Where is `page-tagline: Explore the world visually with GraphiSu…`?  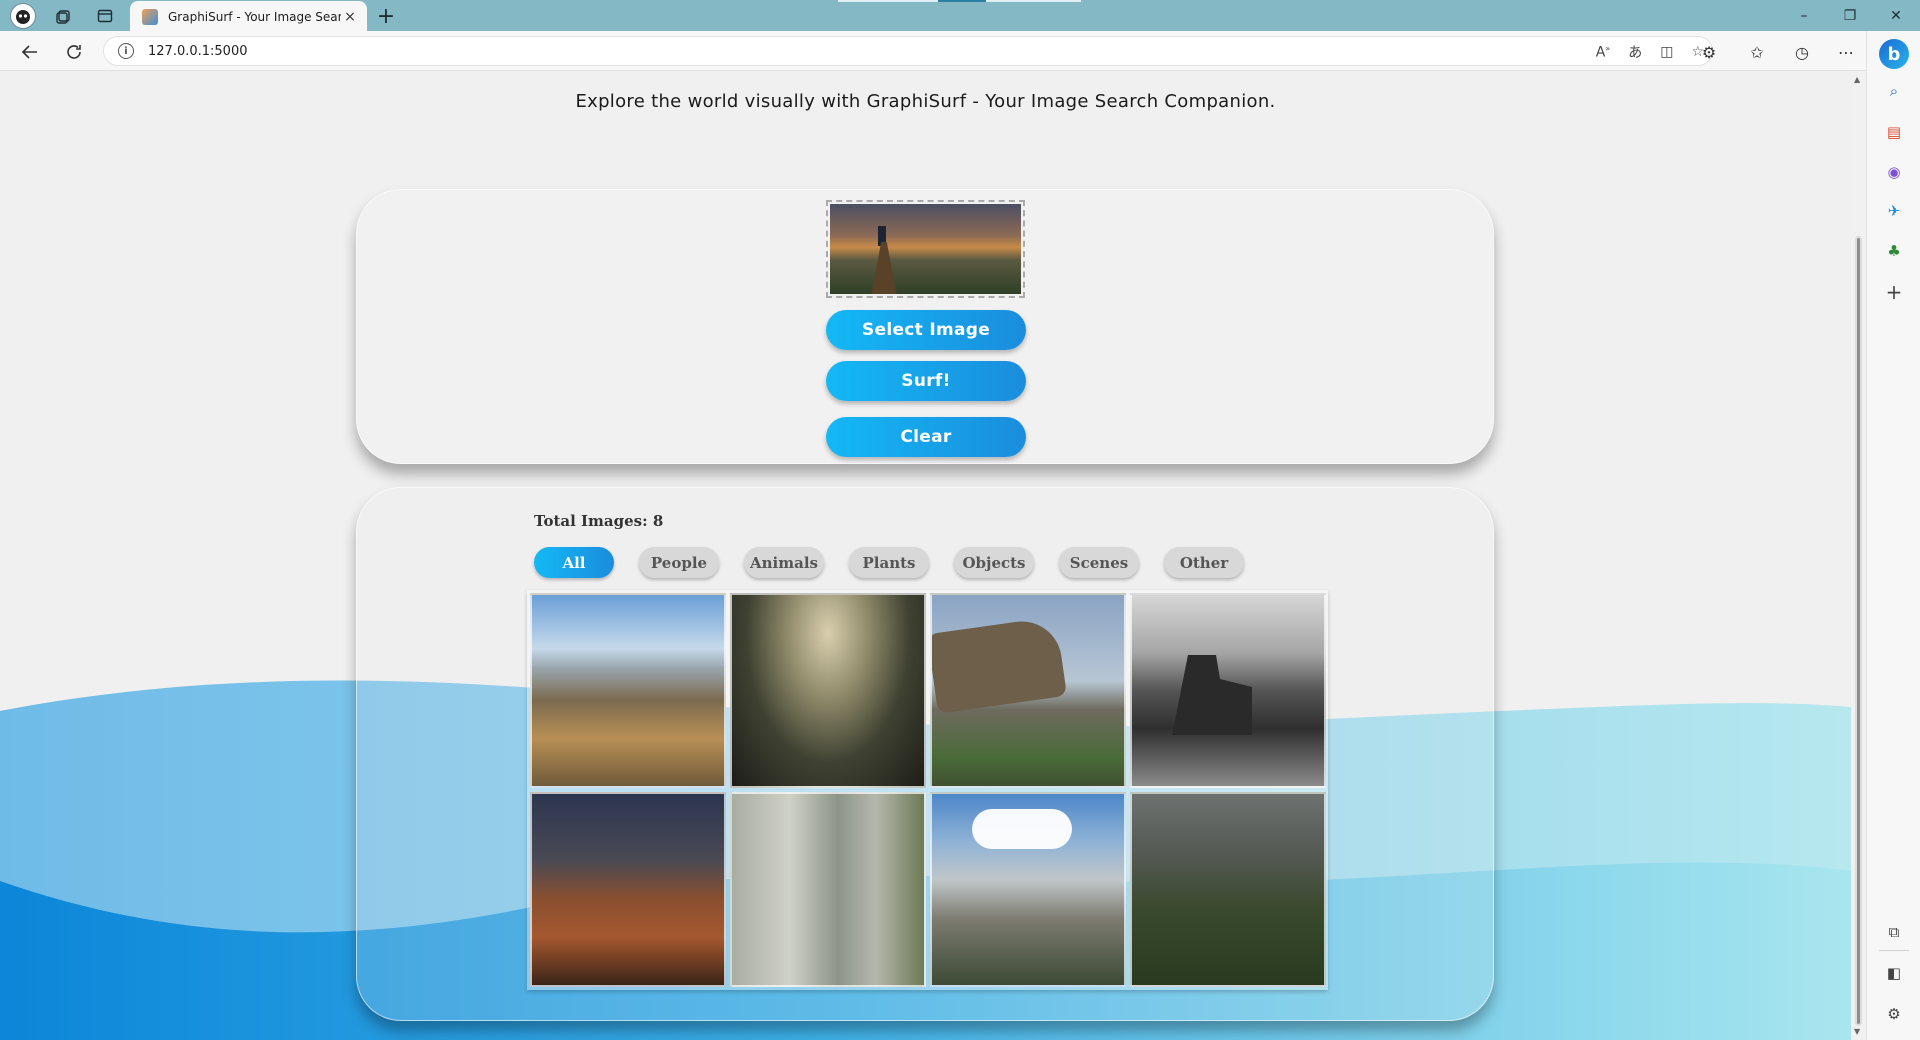
page-tagline: Explore the world visually with GraphiSu… is located at coordinates (925, 101).